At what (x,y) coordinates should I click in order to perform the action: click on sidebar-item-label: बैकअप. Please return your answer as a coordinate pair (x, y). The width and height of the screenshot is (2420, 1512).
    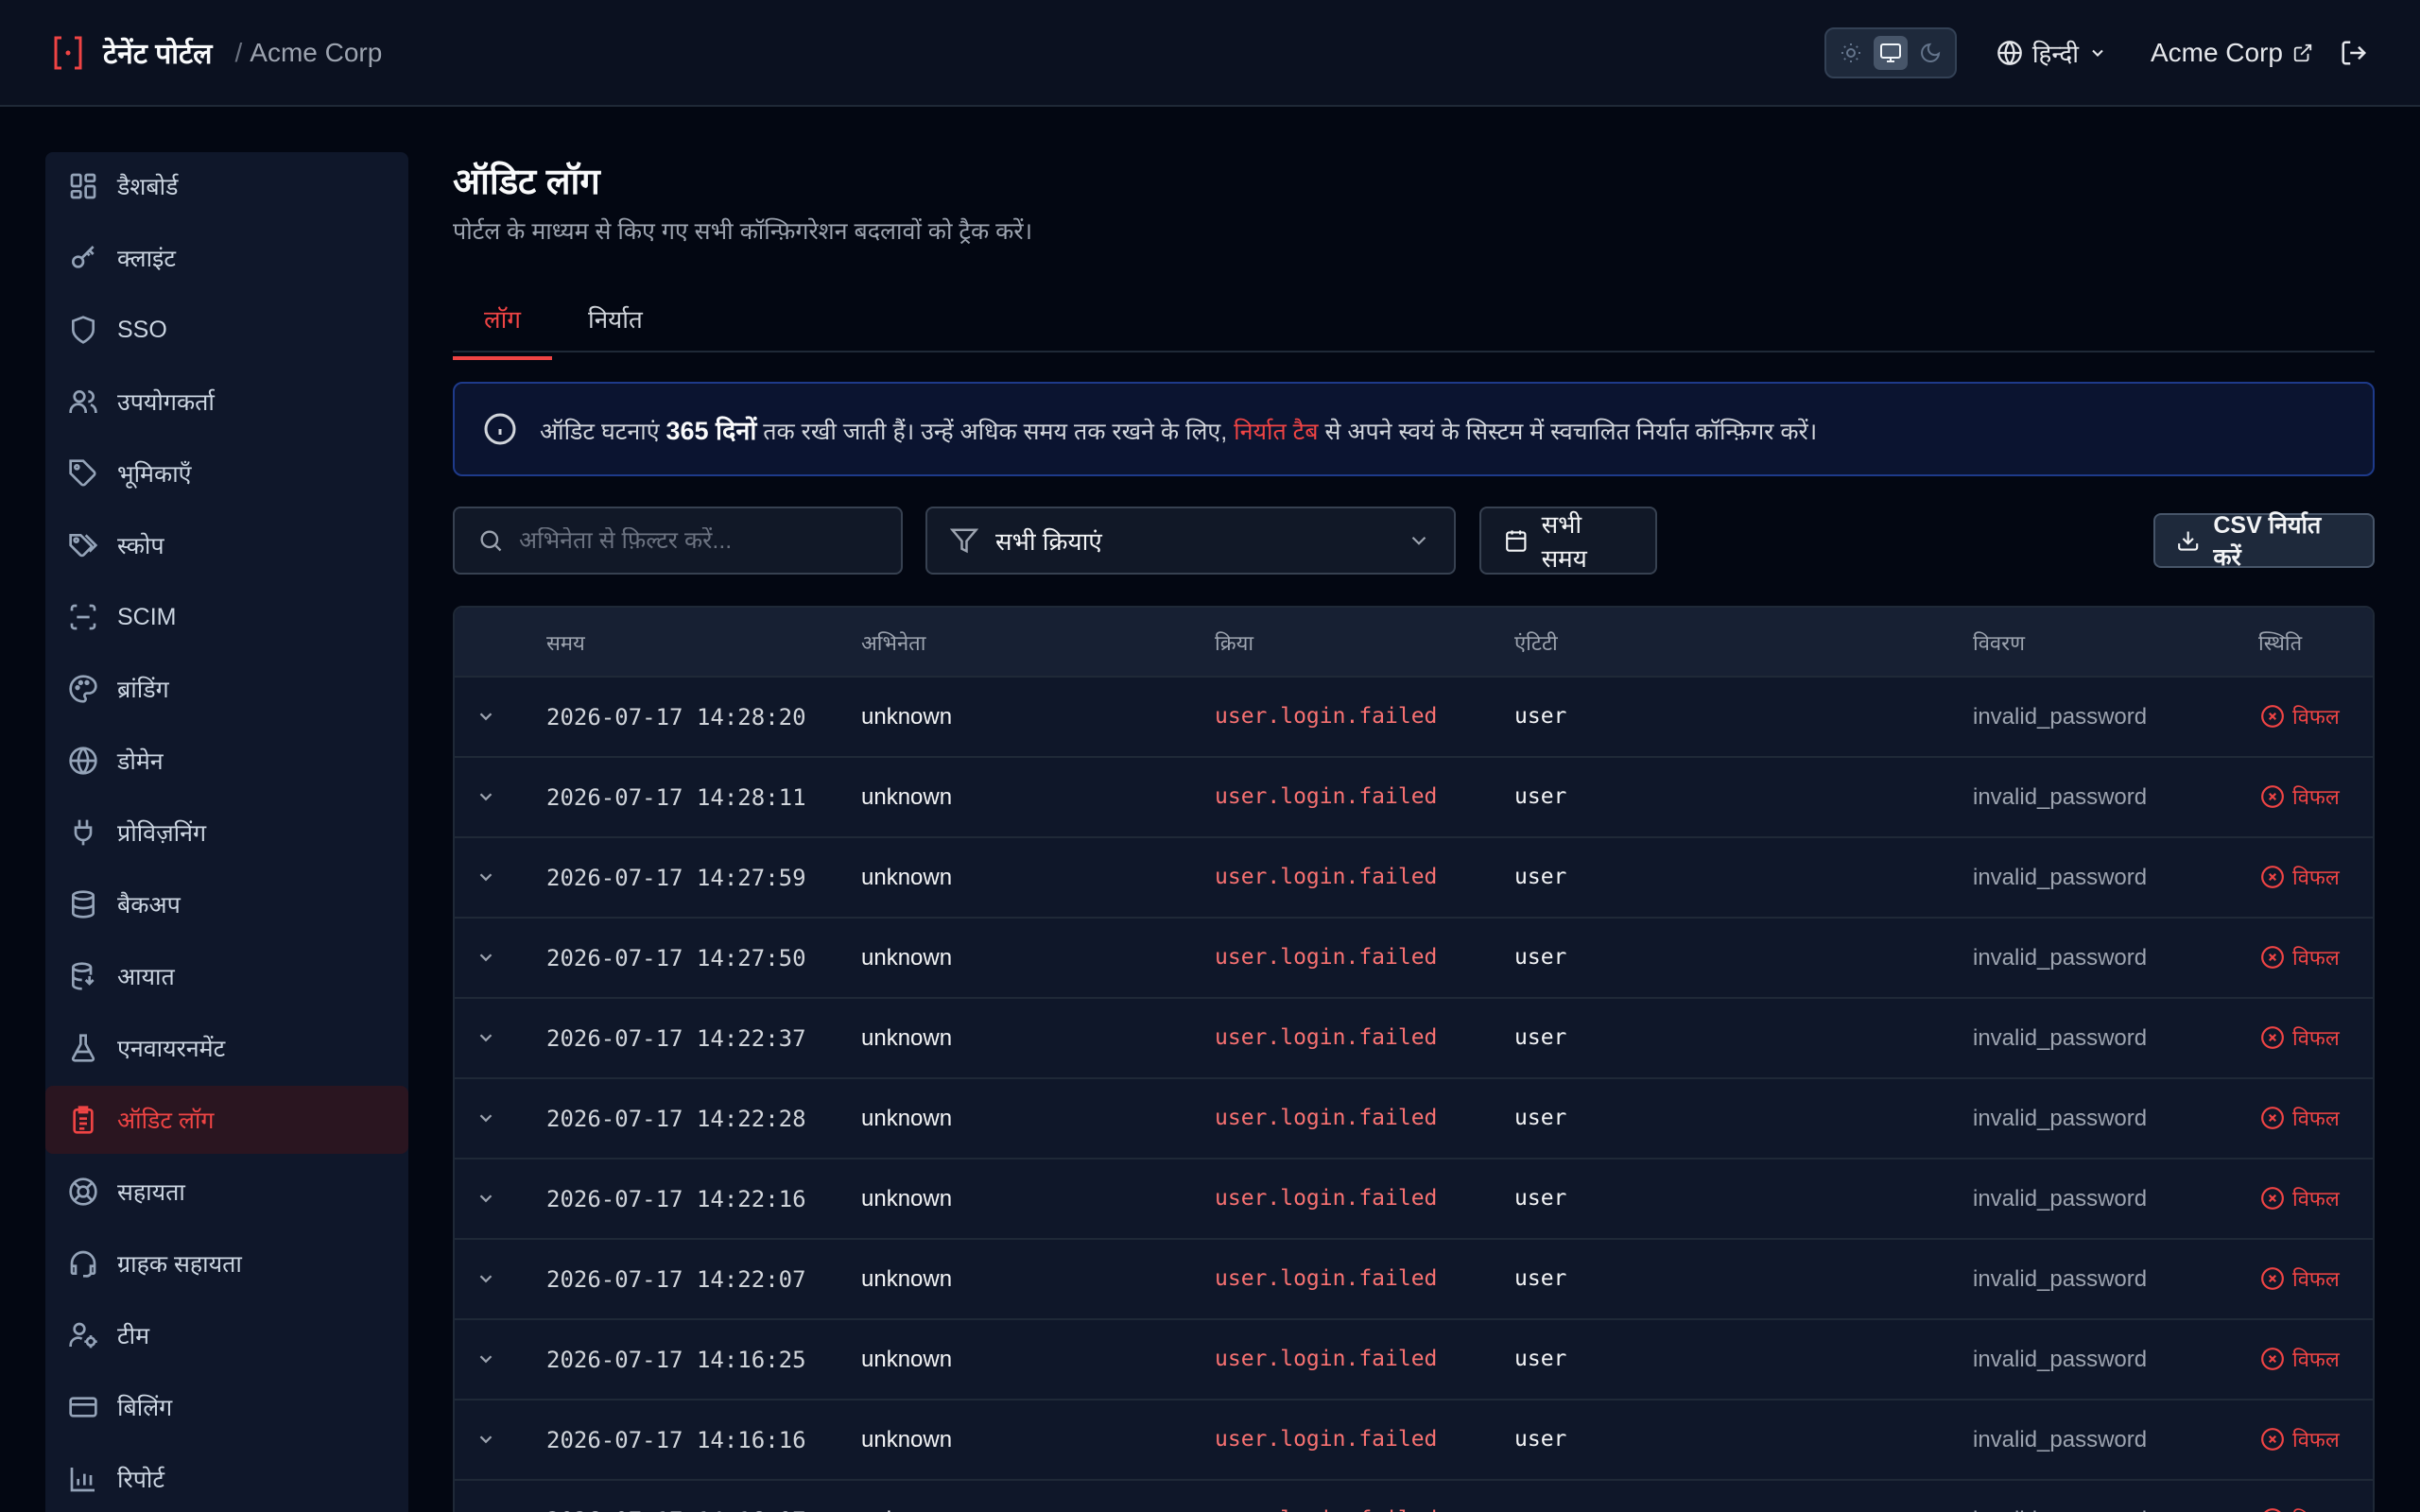
    Looking at the image, I should click on (149, 905).